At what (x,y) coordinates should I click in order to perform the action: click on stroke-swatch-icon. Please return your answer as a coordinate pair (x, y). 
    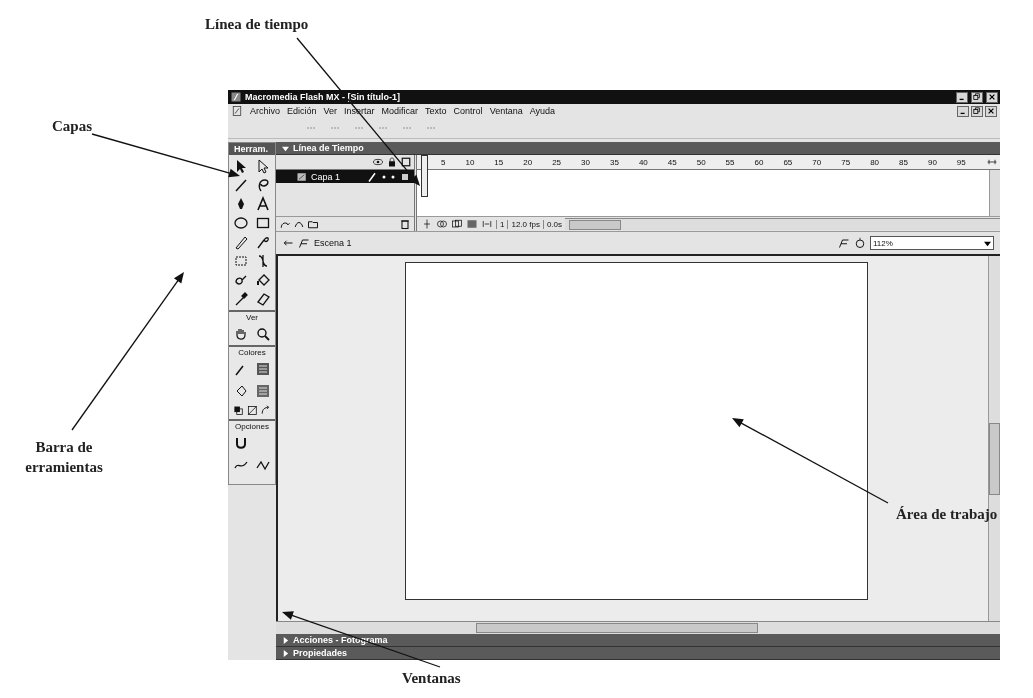
    Looking at the image, I should click on (263, 369).